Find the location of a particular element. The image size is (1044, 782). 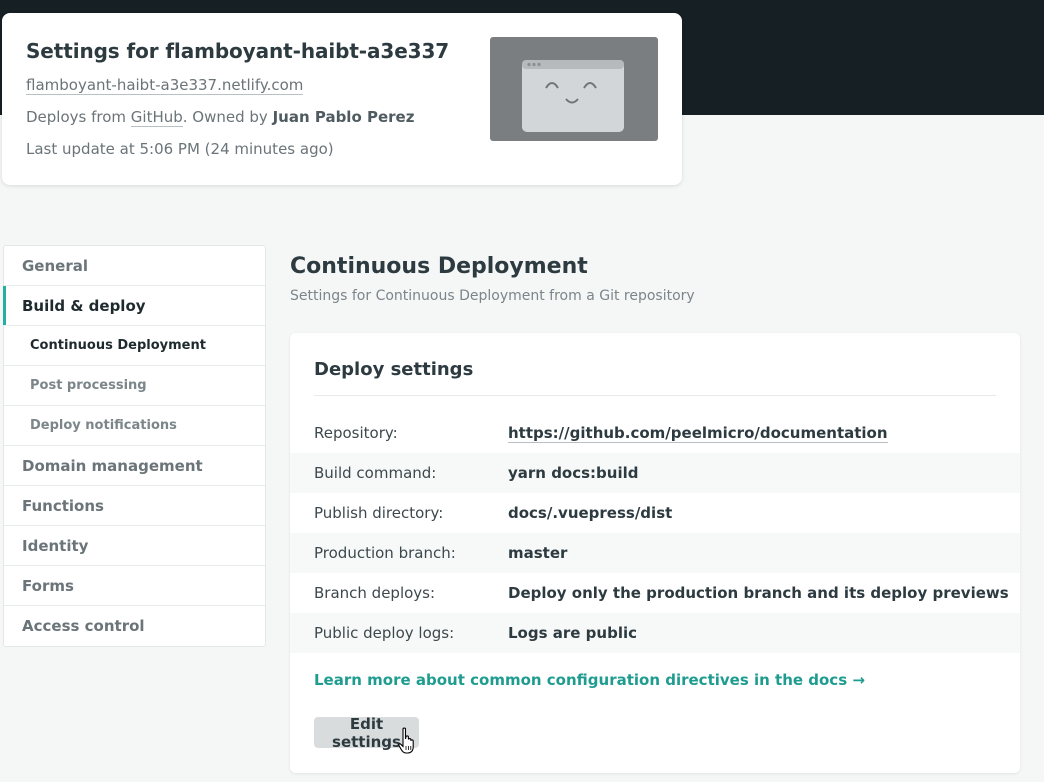

sidebar-subitem-deploy-notifications: Deploy notifications is located at coordinates (134, 426).